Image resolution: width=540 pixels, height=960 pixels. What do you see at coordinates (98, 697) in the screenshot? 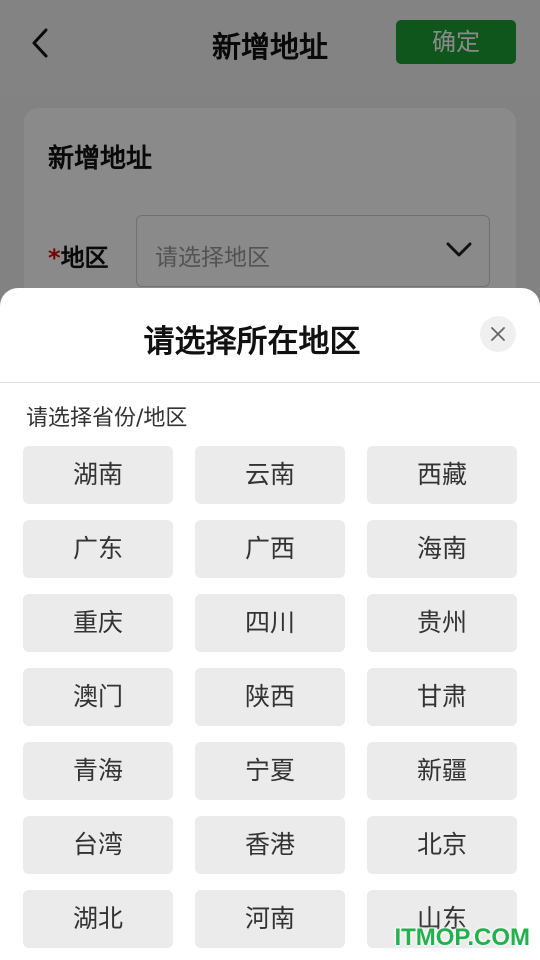
I see `region-option: 澳门` at bounding box center [98, 697].